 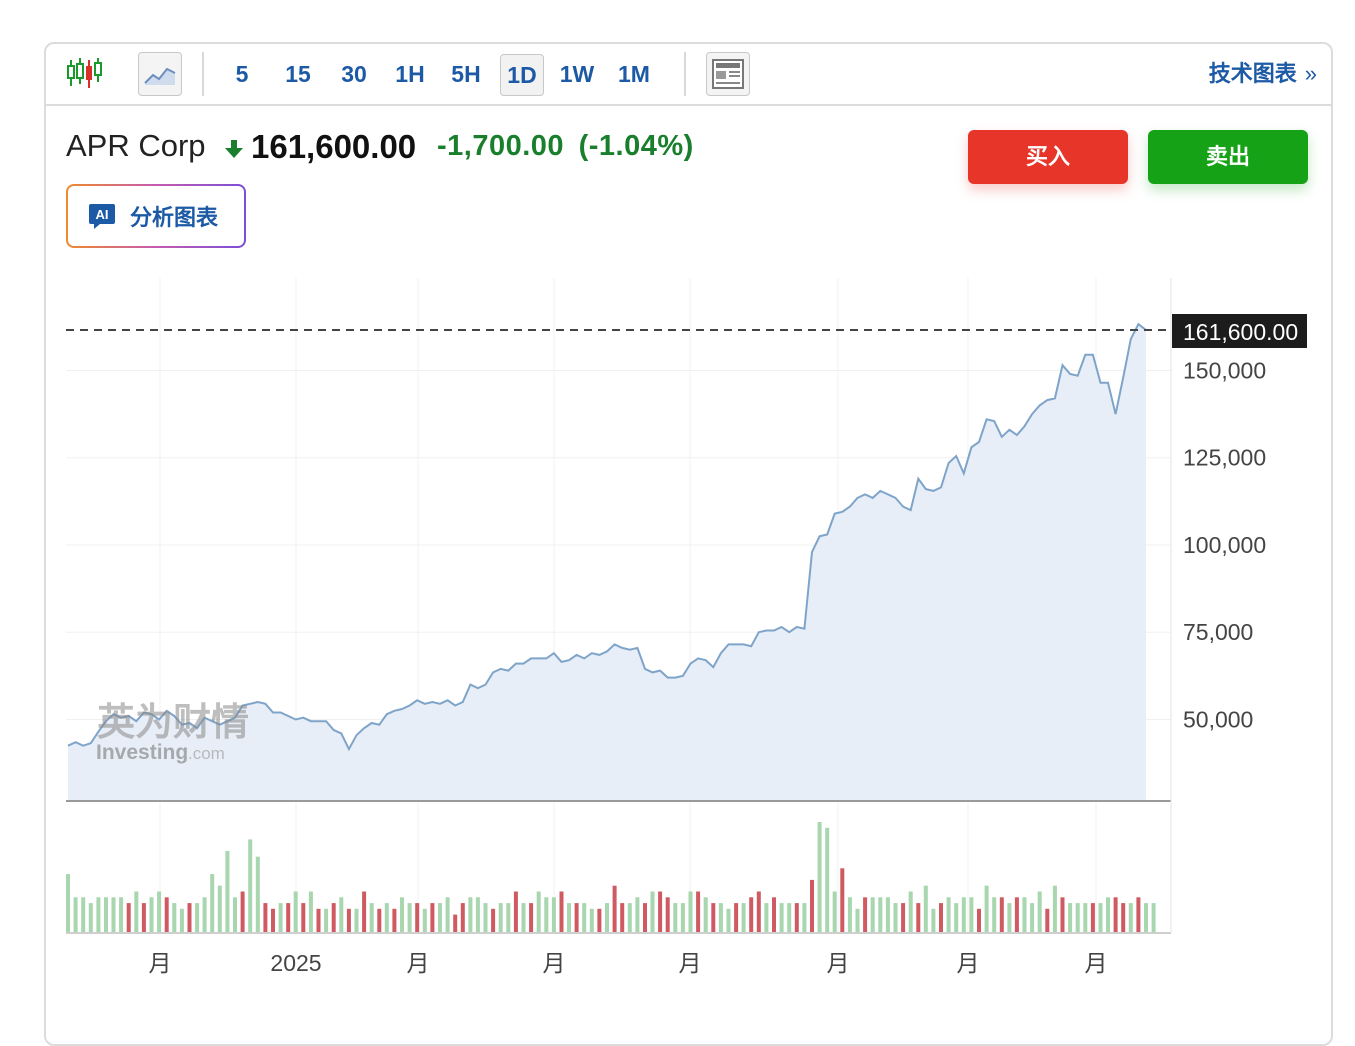 What do you see at coordinates (1240, 332) in the screenshot?
I see `last-price-label: 161,600.00` at bounding box center [1240, 332].